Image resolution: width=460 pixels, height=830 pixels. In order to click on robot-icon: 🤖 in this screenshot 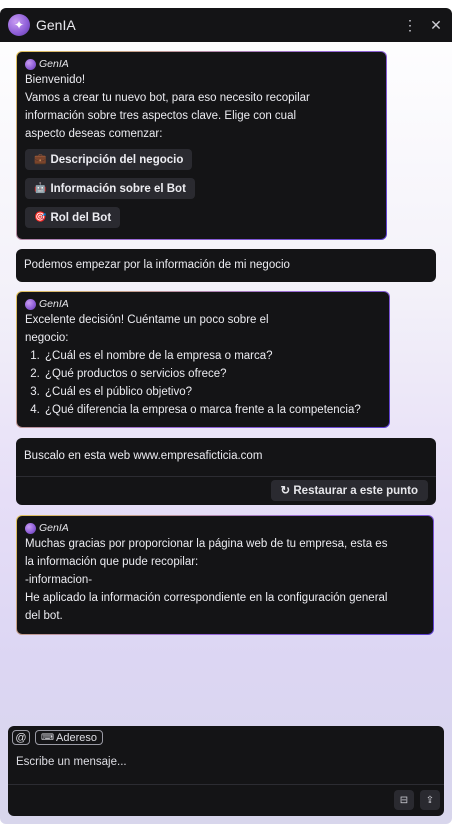, I will do `click(40, 188)`.